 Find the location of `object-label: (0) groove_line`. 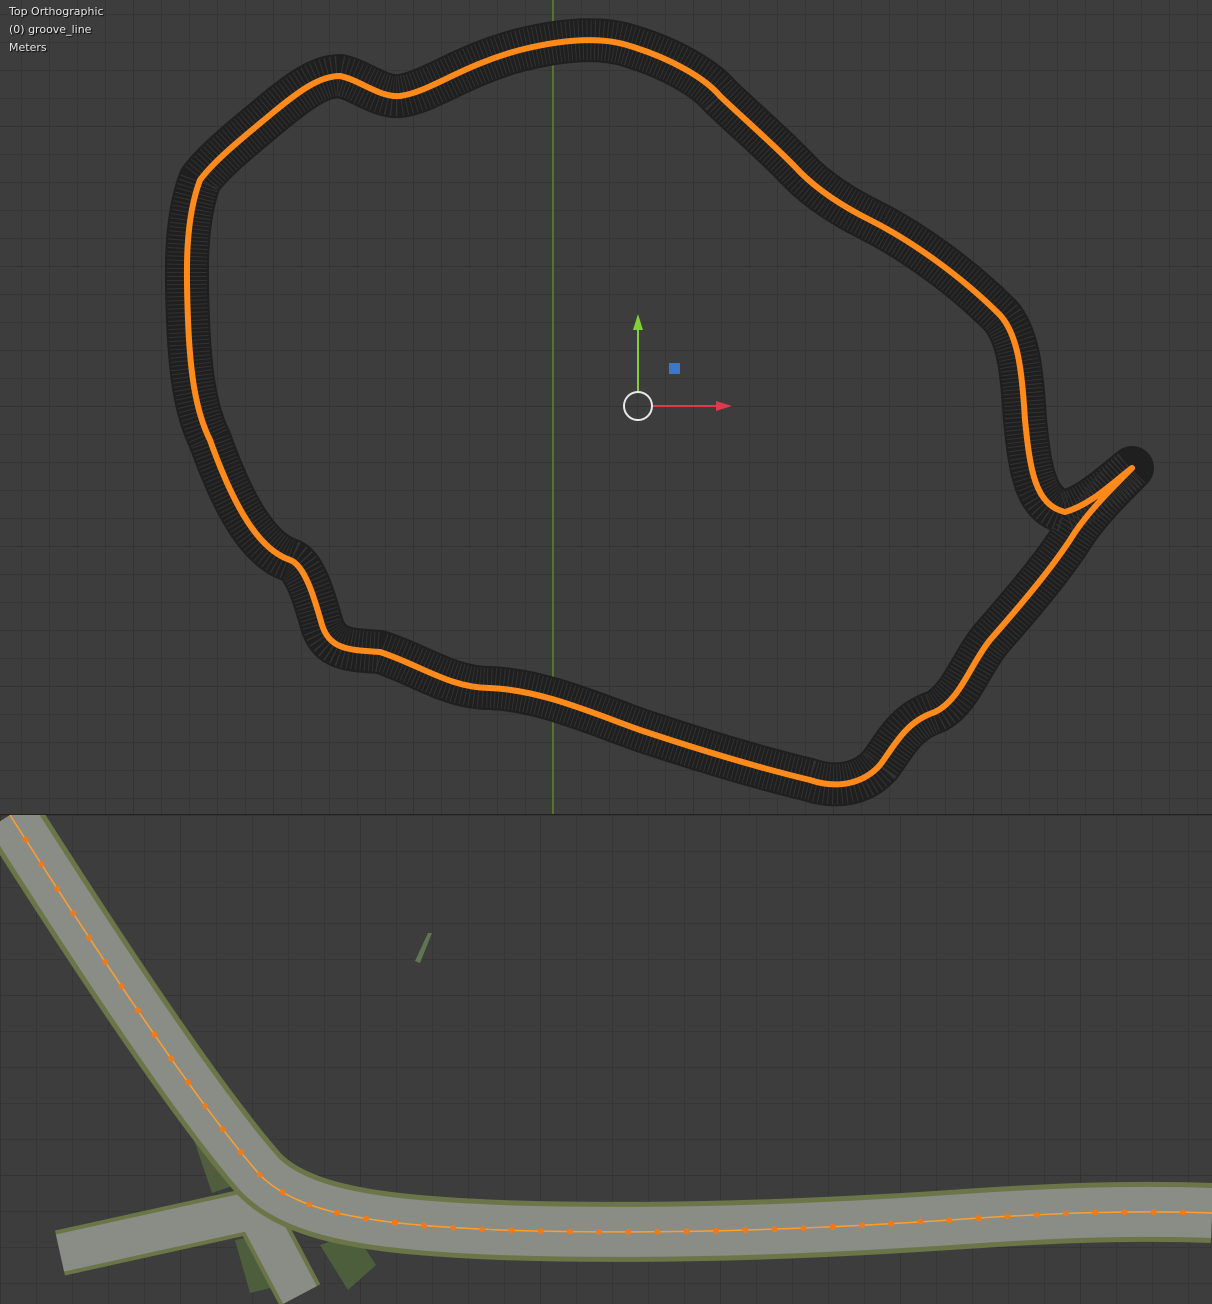

object-label: (0) groove_line is located at coordinates (50, 29).